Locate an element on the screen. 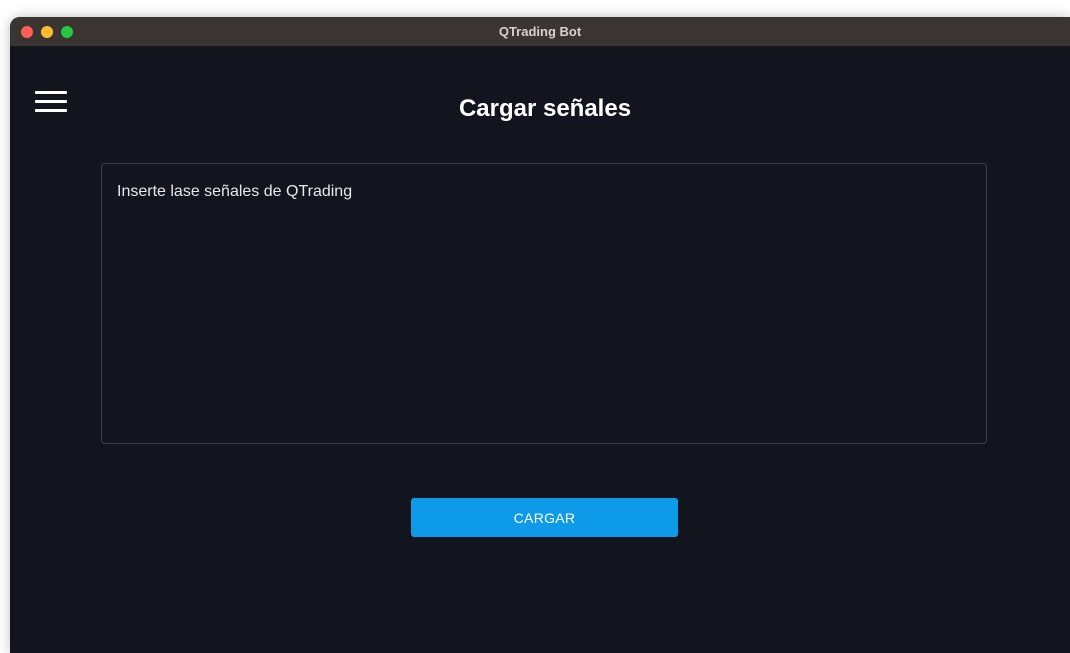  menu-line is located at coordinates (51, 92).